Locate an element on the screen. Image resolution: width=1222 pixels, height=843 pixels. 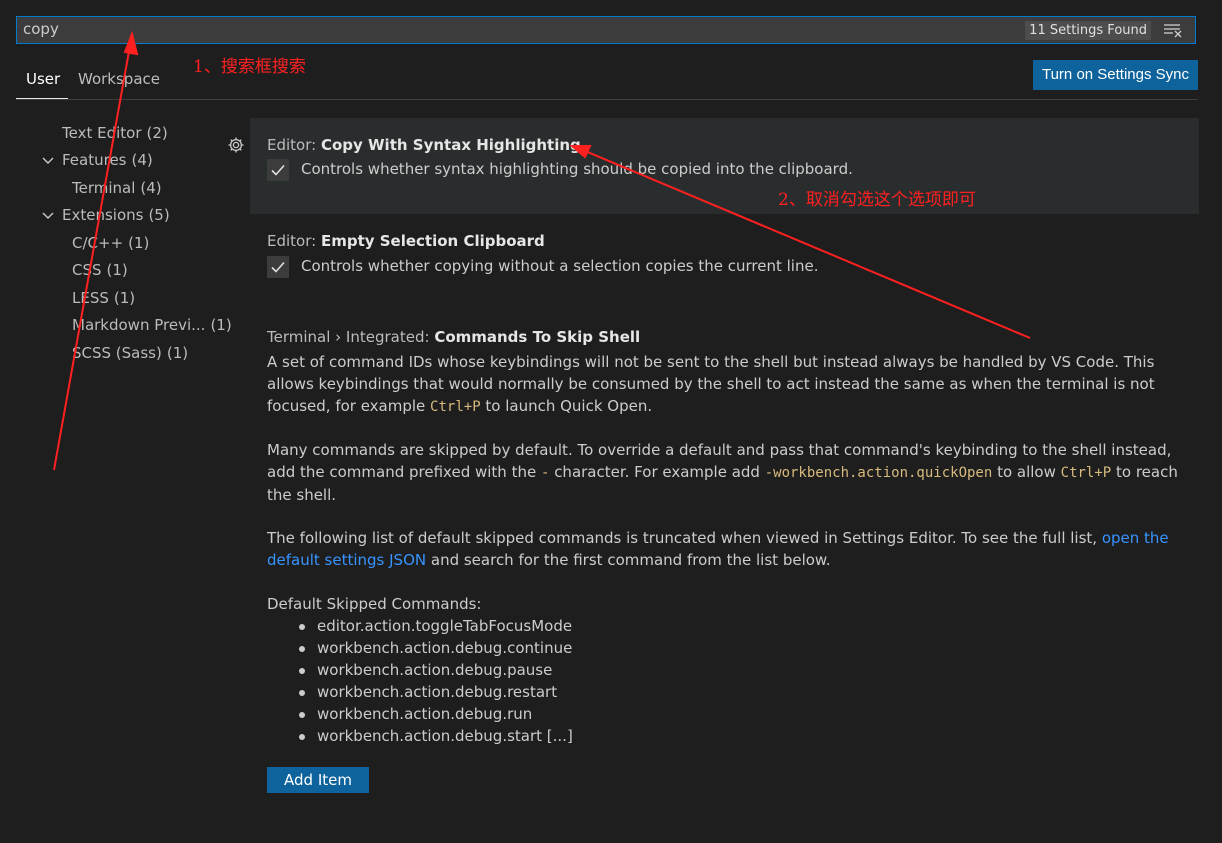
clear-filter-icon is located at coordinates (1173, 30).